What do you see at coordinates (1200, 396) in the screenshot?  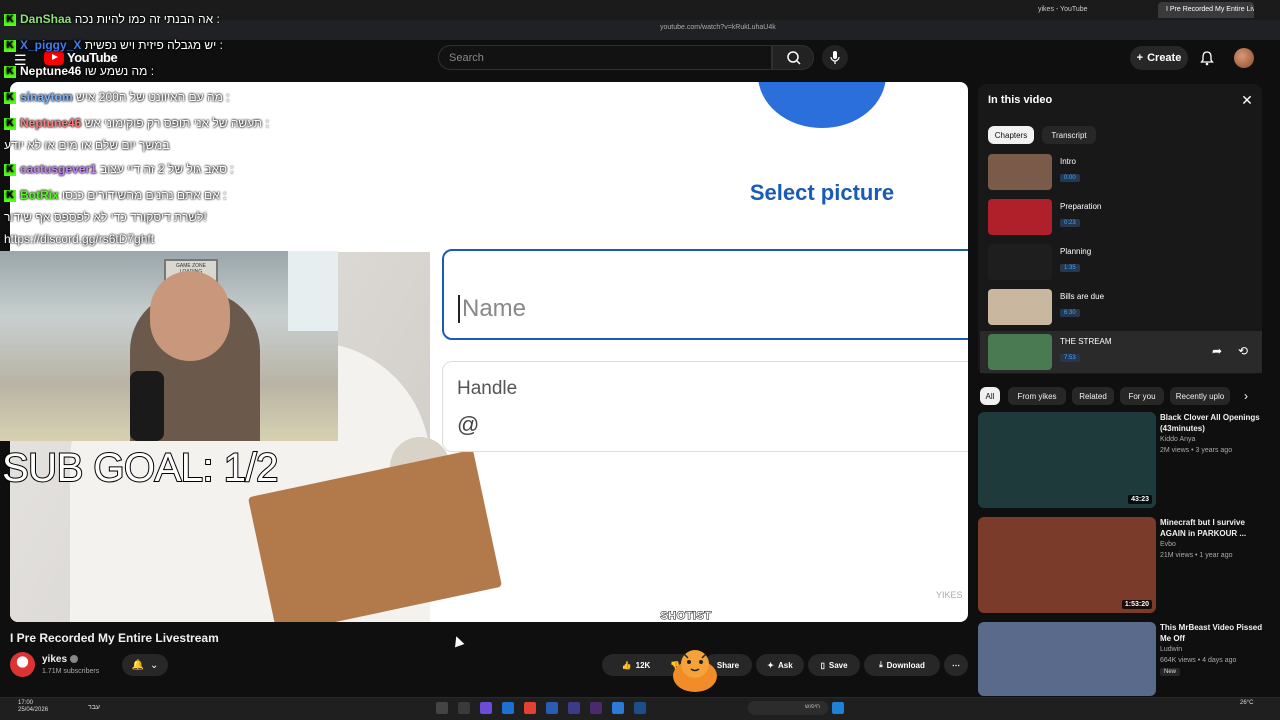 I see `chip-recently-uploaded: Recently uplo` at bounding box center [1200, 396].